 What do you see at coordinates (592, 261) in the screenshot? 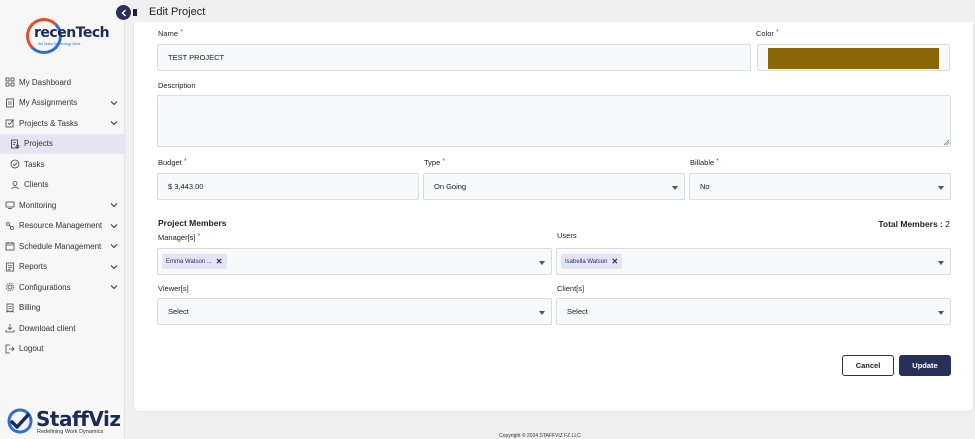
I see `user-chip: Isabella Watson ✕` at bounding box center [592, 261].